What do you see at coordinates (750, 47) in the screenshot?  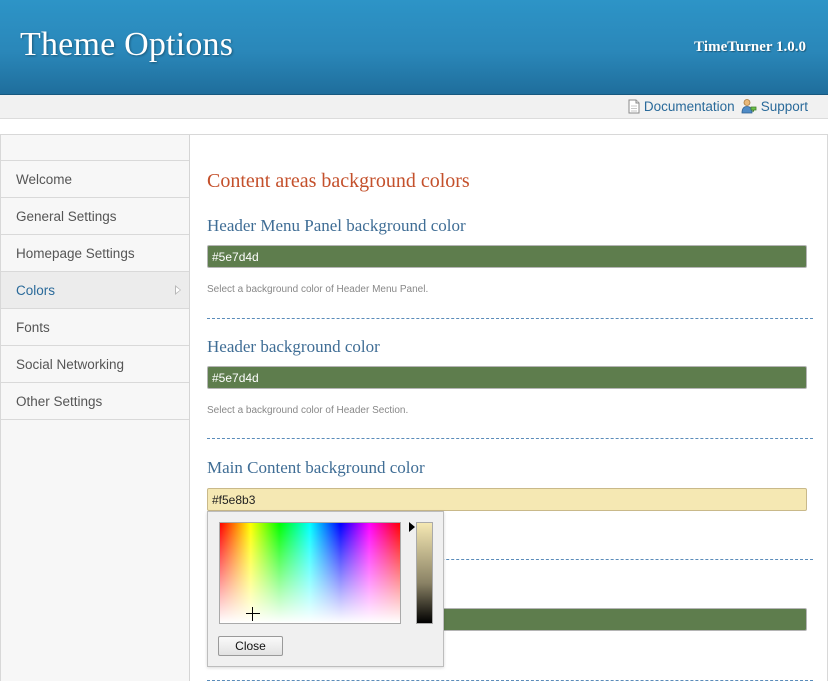 I see `theme-version: TimeTurner 1.0.0` at bounding box center [750, 47].